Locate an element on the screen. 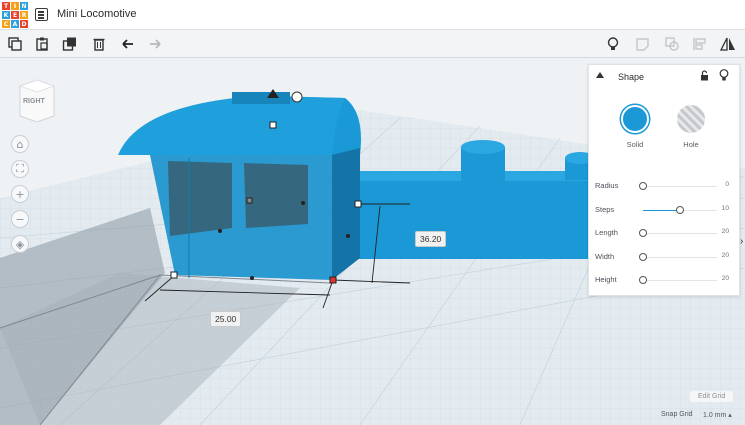  hole-option: Hole is located at coordinates (691, 127).